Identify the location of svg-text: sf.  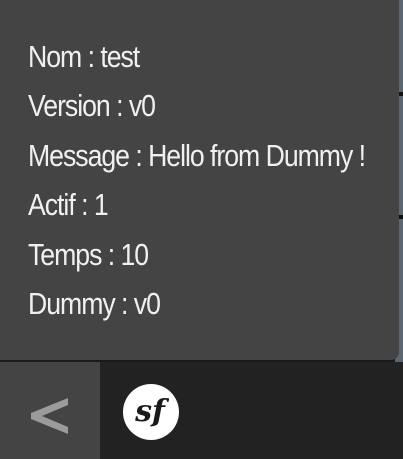
(152, 411).